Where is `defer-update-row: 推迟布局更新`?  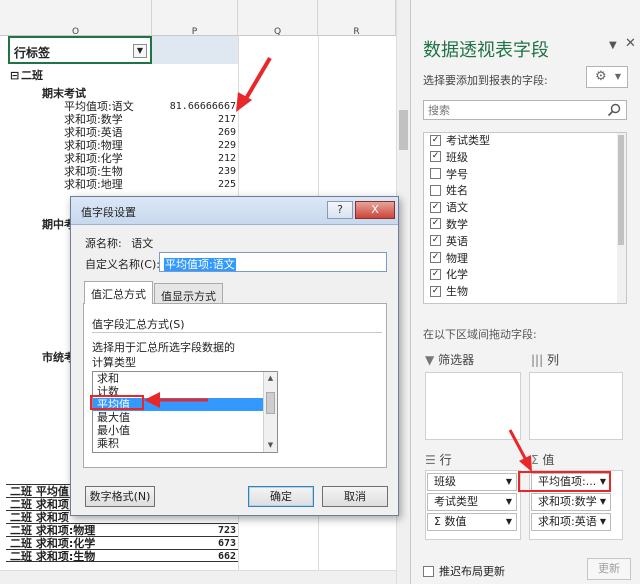
defer-update-row: 推迟布局更新 is located at coordinates (464, 571).